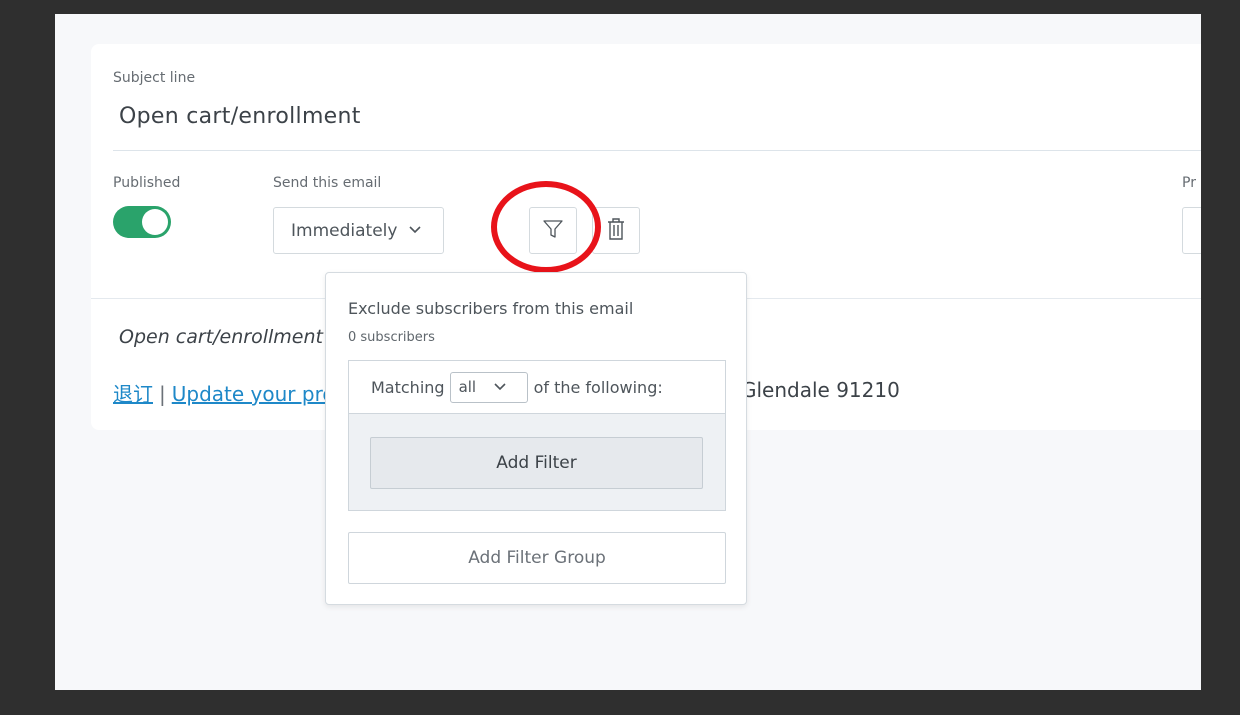 The height and width of the screenshot is (715, 1240). I want to click on matching-suffix: of the following:, so click(598, 387).